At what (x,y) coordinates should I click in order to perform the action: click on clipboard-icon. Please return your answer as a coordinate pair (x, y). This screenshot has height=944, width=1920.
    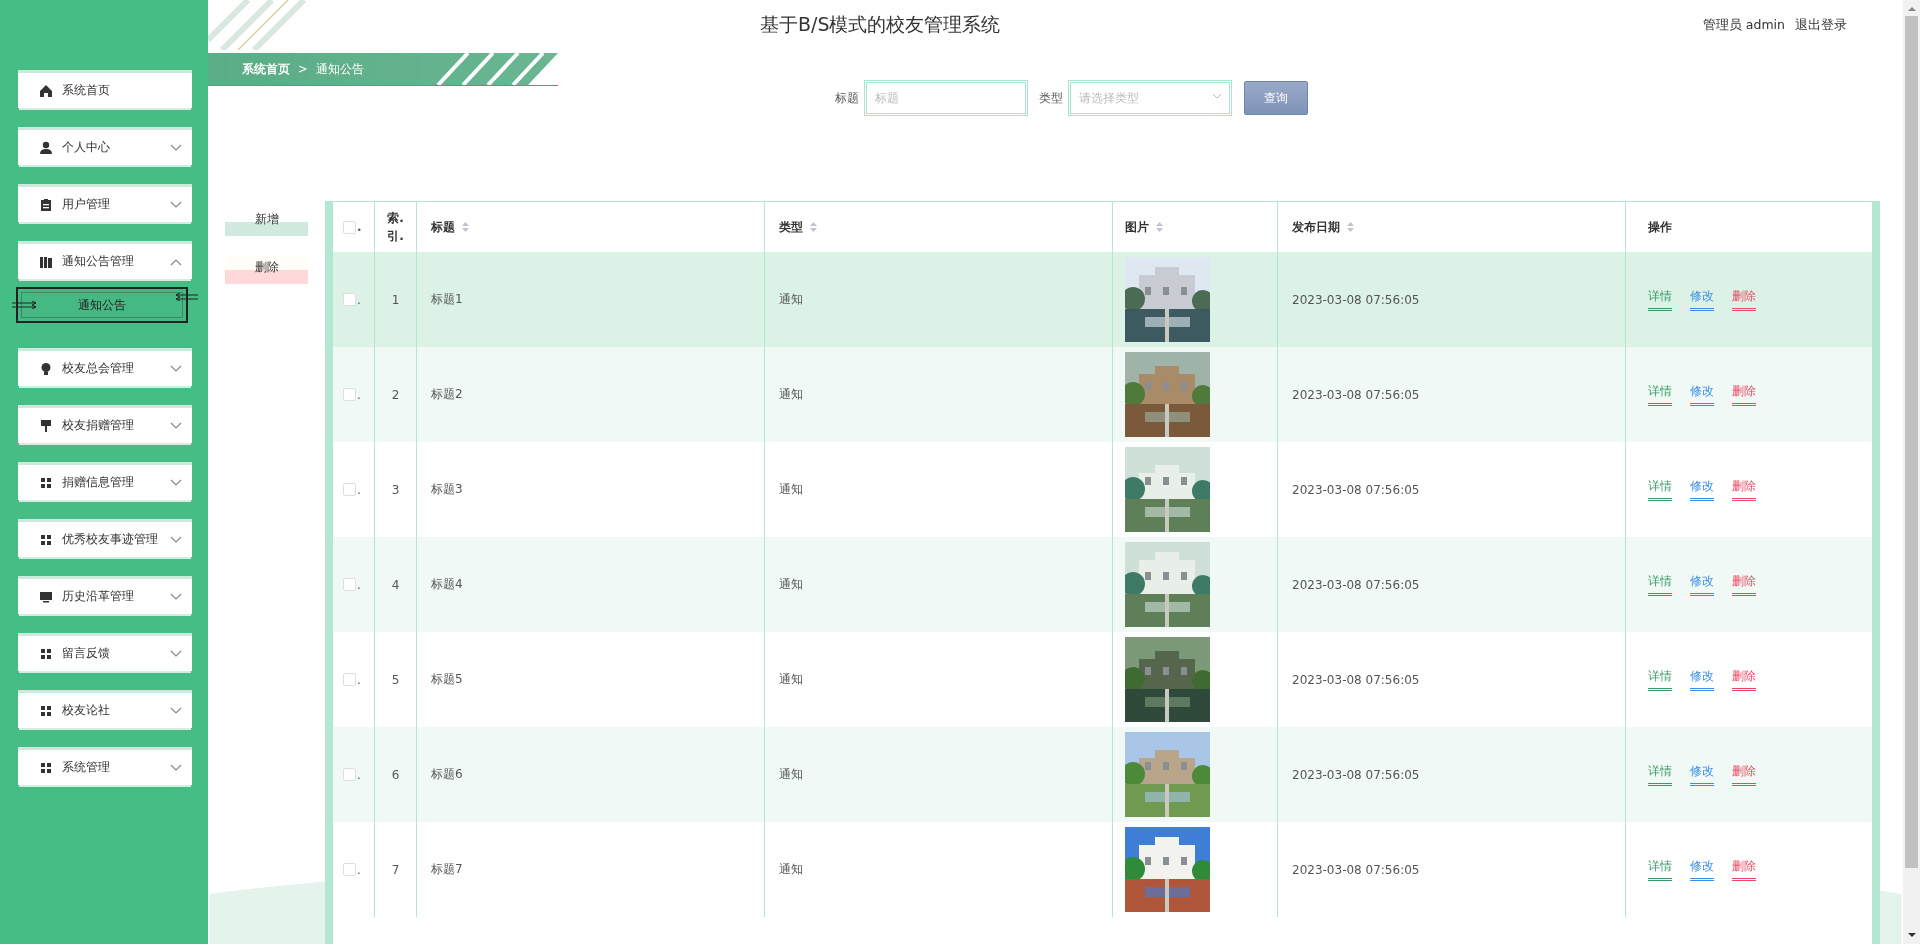
    Looking at the image, I should click on (46, 204).